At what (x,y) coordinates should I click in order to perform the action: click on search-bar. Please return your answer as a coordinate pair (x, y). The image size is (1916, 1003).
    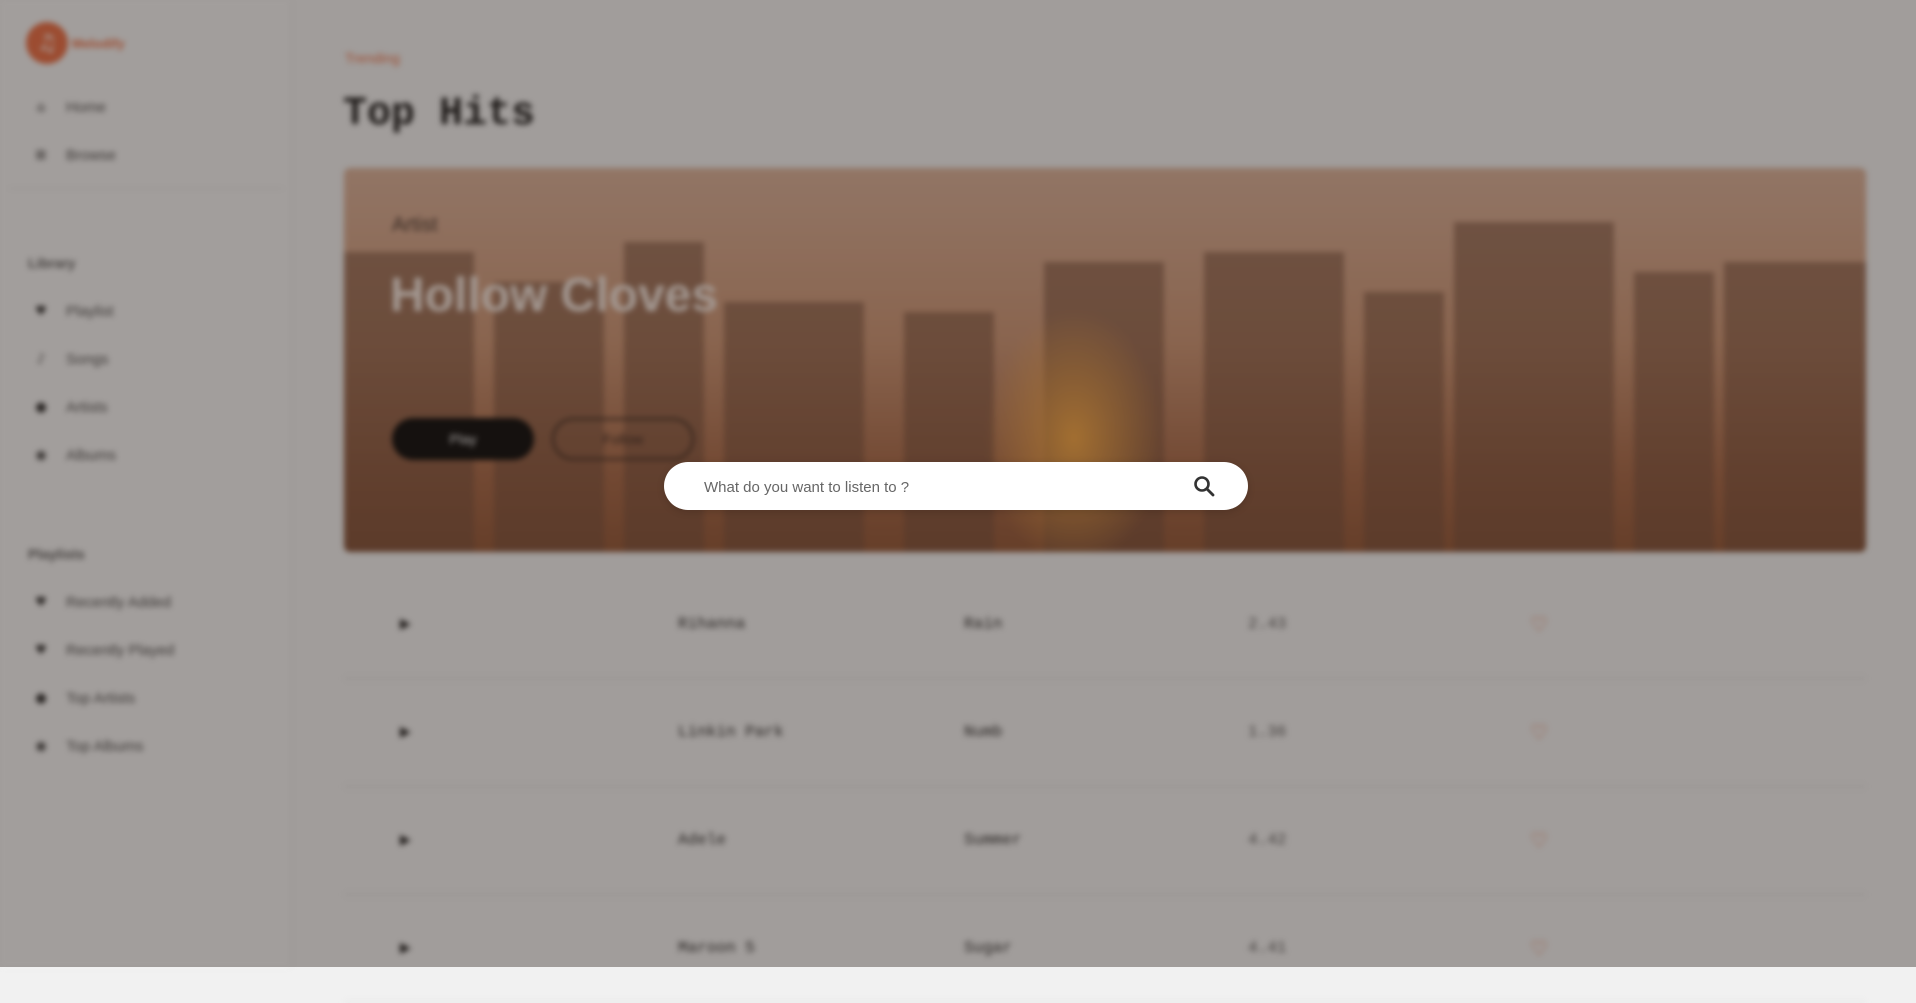
    Looking at the image, I should click on (956, 486).